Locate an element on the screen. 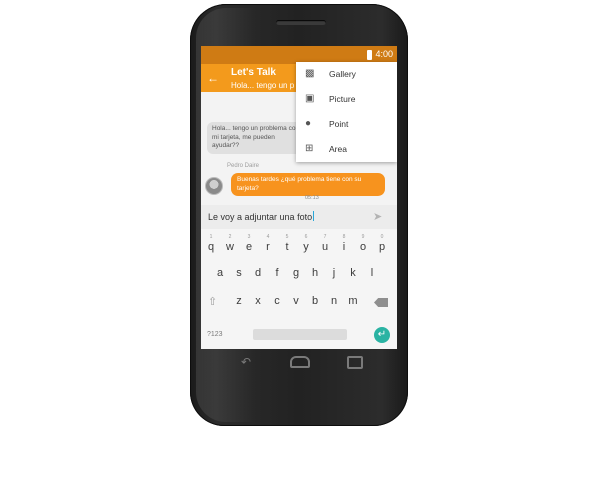 Image resolution: width=613 pixels, height=500 pixels. menu-item-label: Picture is located at coordinates (342, 99).